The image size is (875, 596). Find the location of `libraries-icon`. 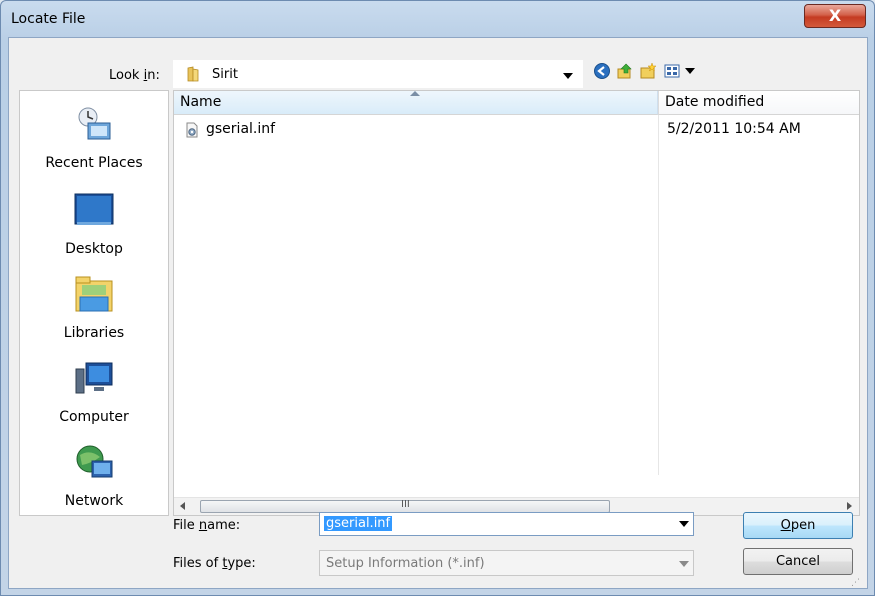

libraries-icon is located at coordinates (94, 294).